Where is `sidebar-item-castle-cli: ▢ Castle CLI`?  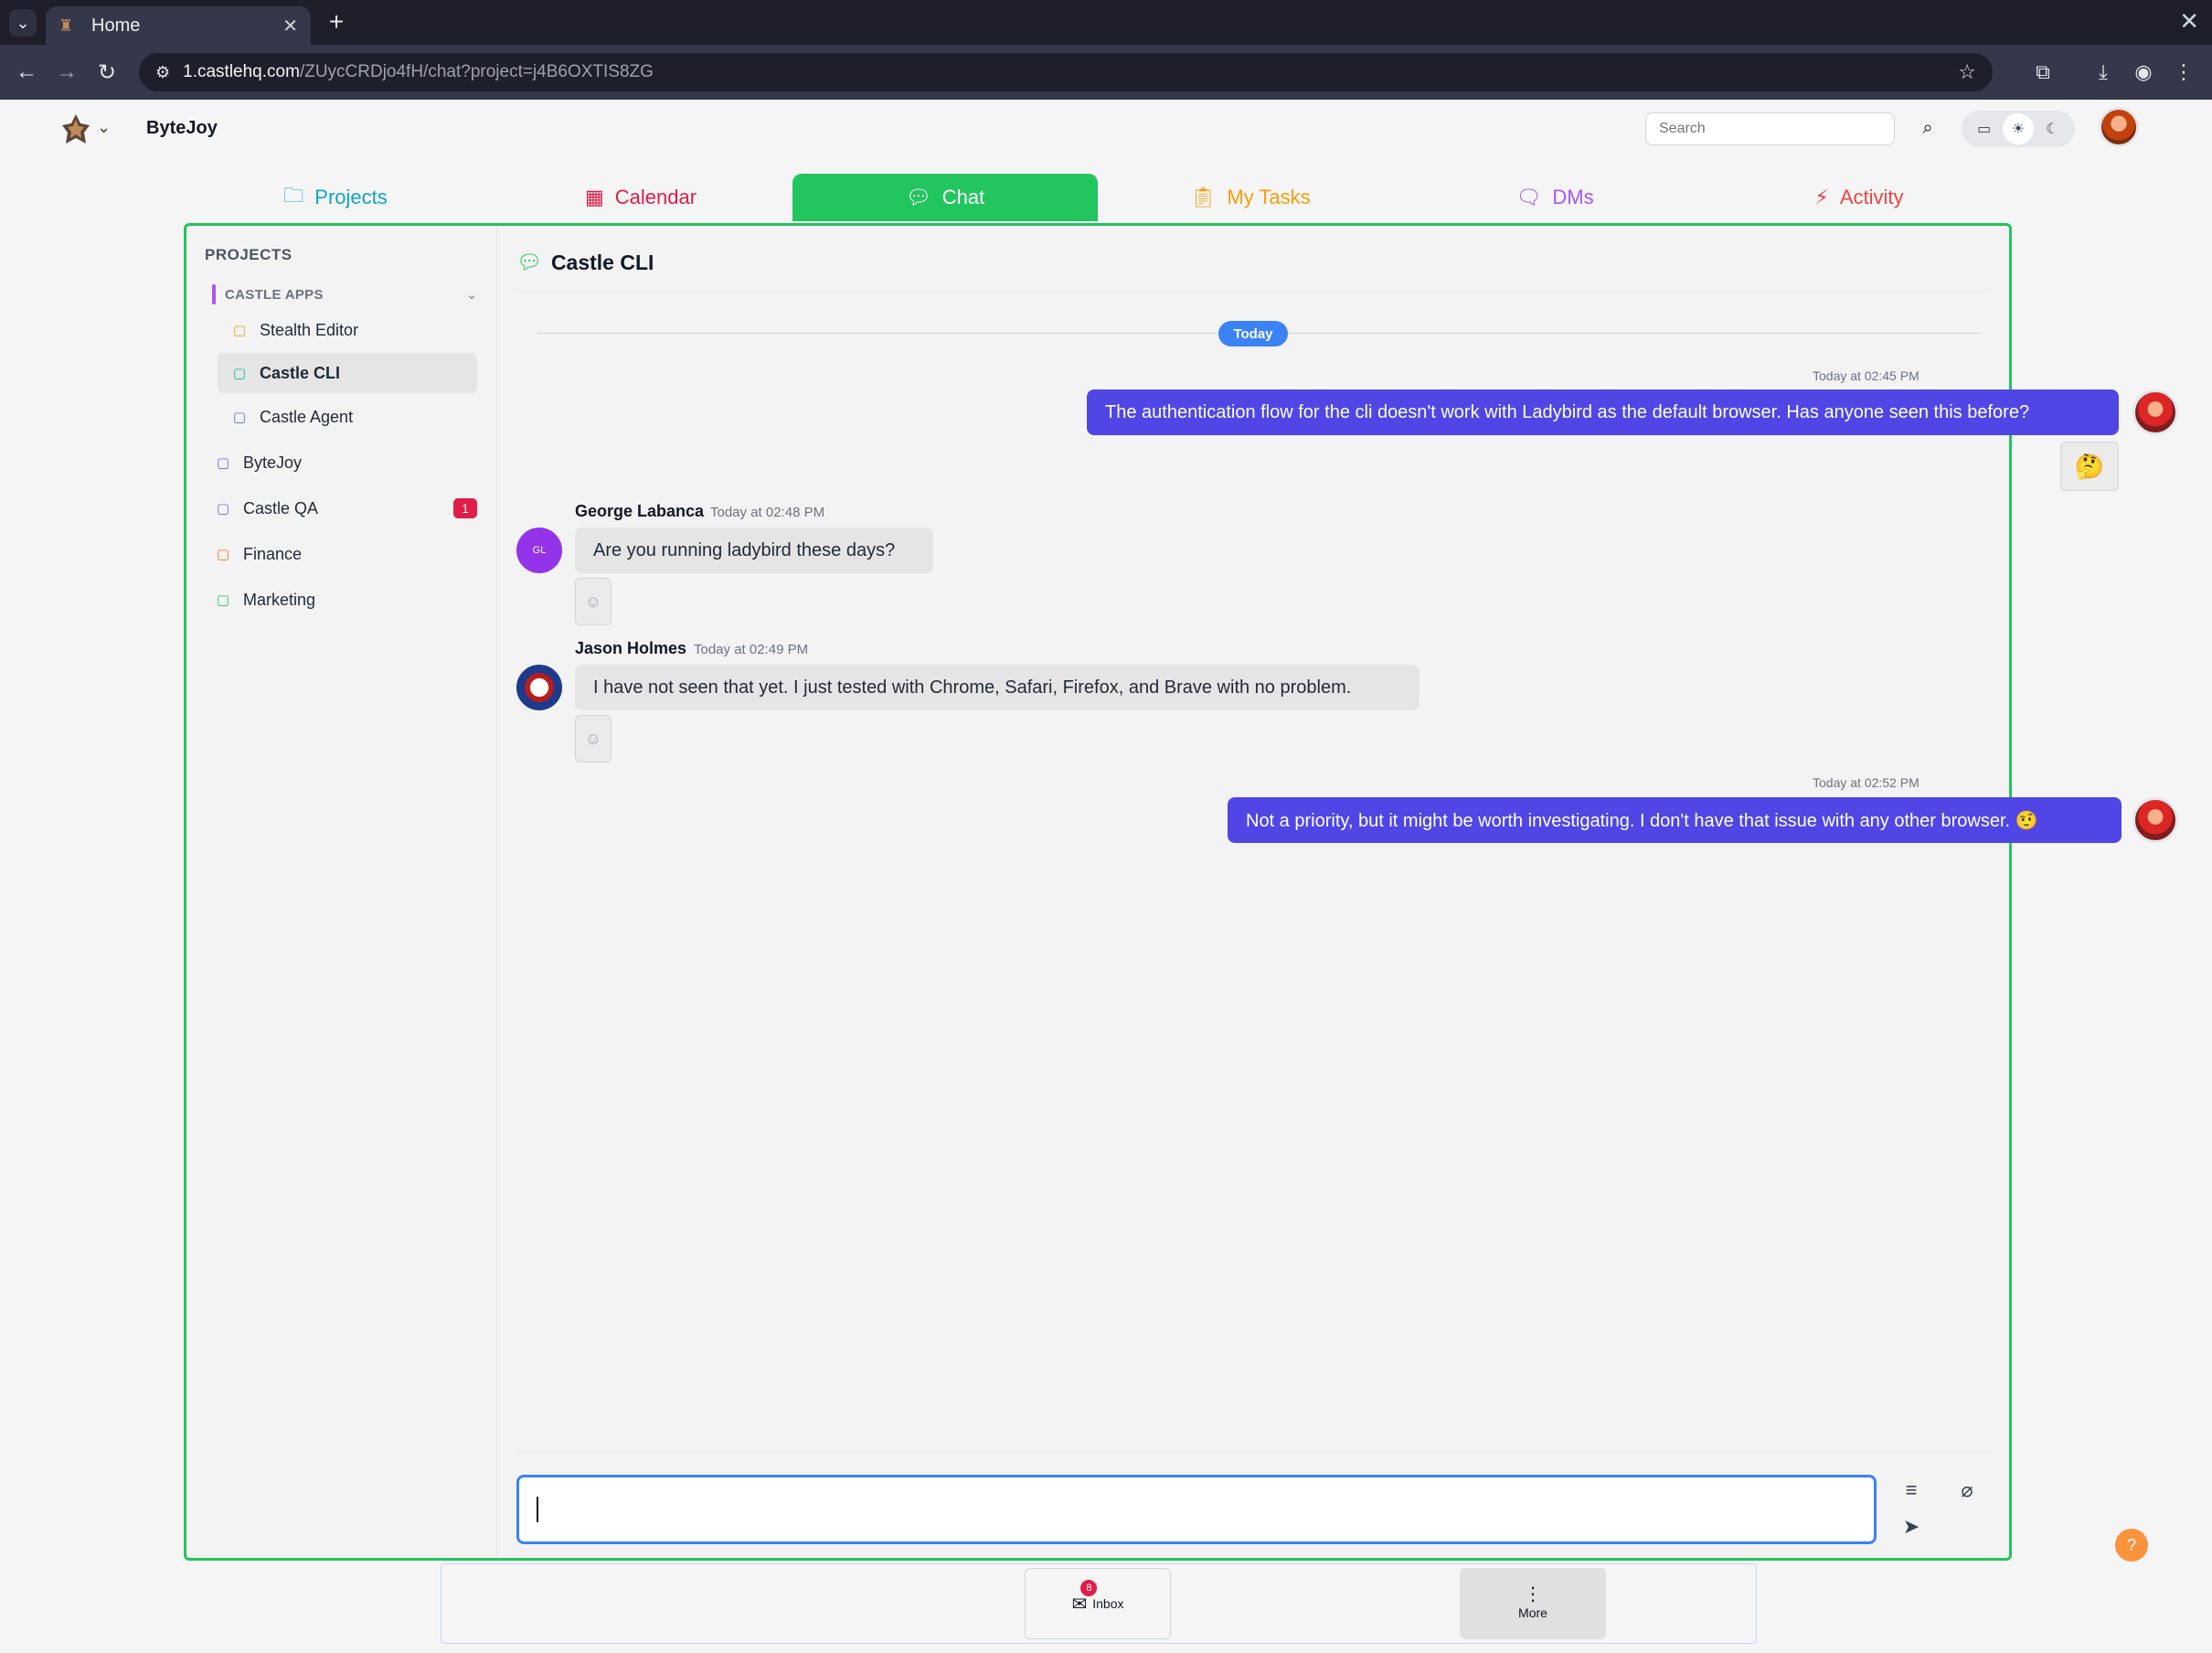
sidebar-item-castle-cli: ▢ Castle CLI is located at coordinates (347, 373).